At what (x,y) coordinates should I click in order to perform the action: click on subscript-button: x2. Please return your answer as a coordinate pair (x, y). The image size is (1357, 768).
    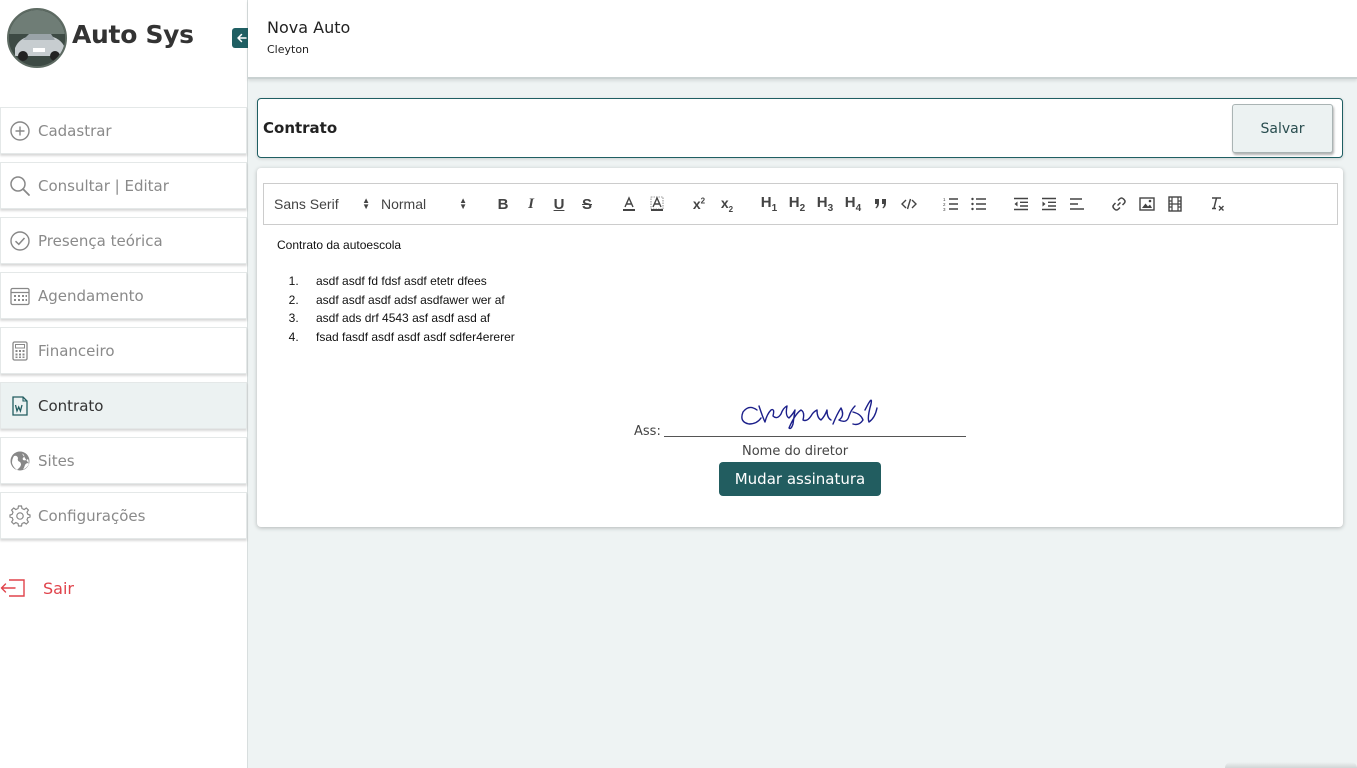
    Looking at the image, I should click on (727, 204).